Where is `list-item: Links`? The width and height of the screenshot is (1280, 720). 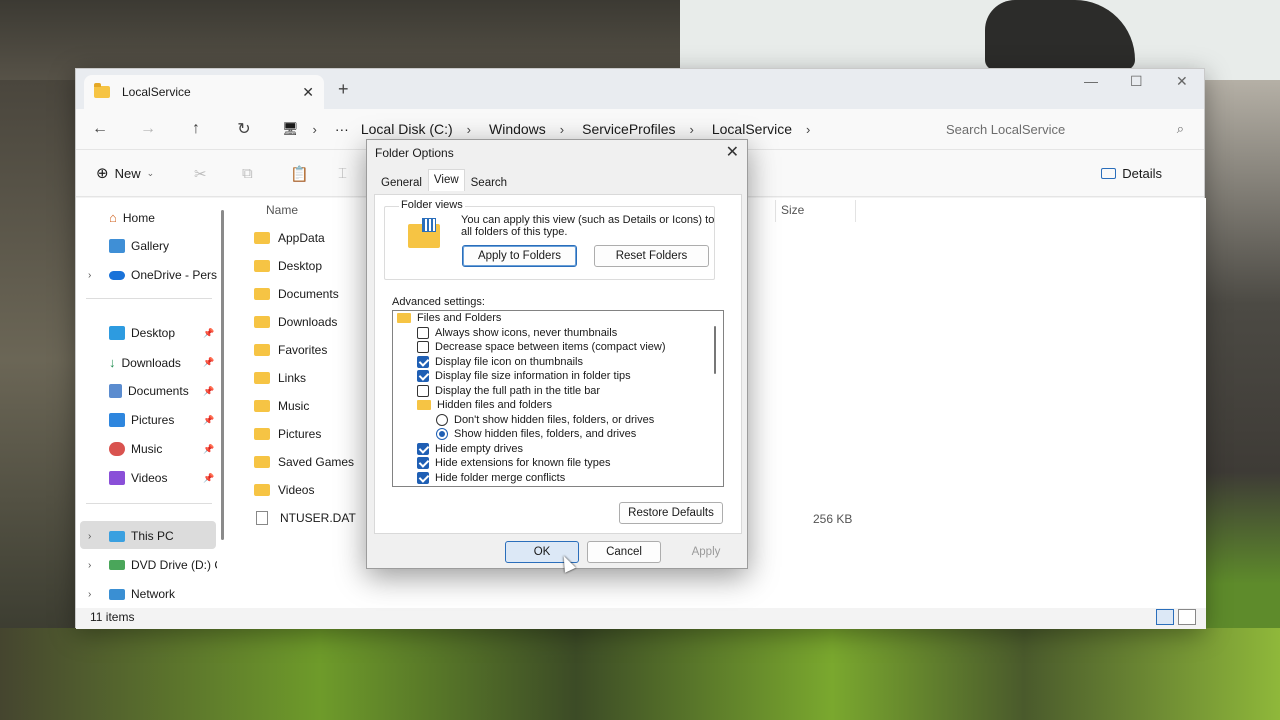
list-item: Links is located at coordinates (280, 378).